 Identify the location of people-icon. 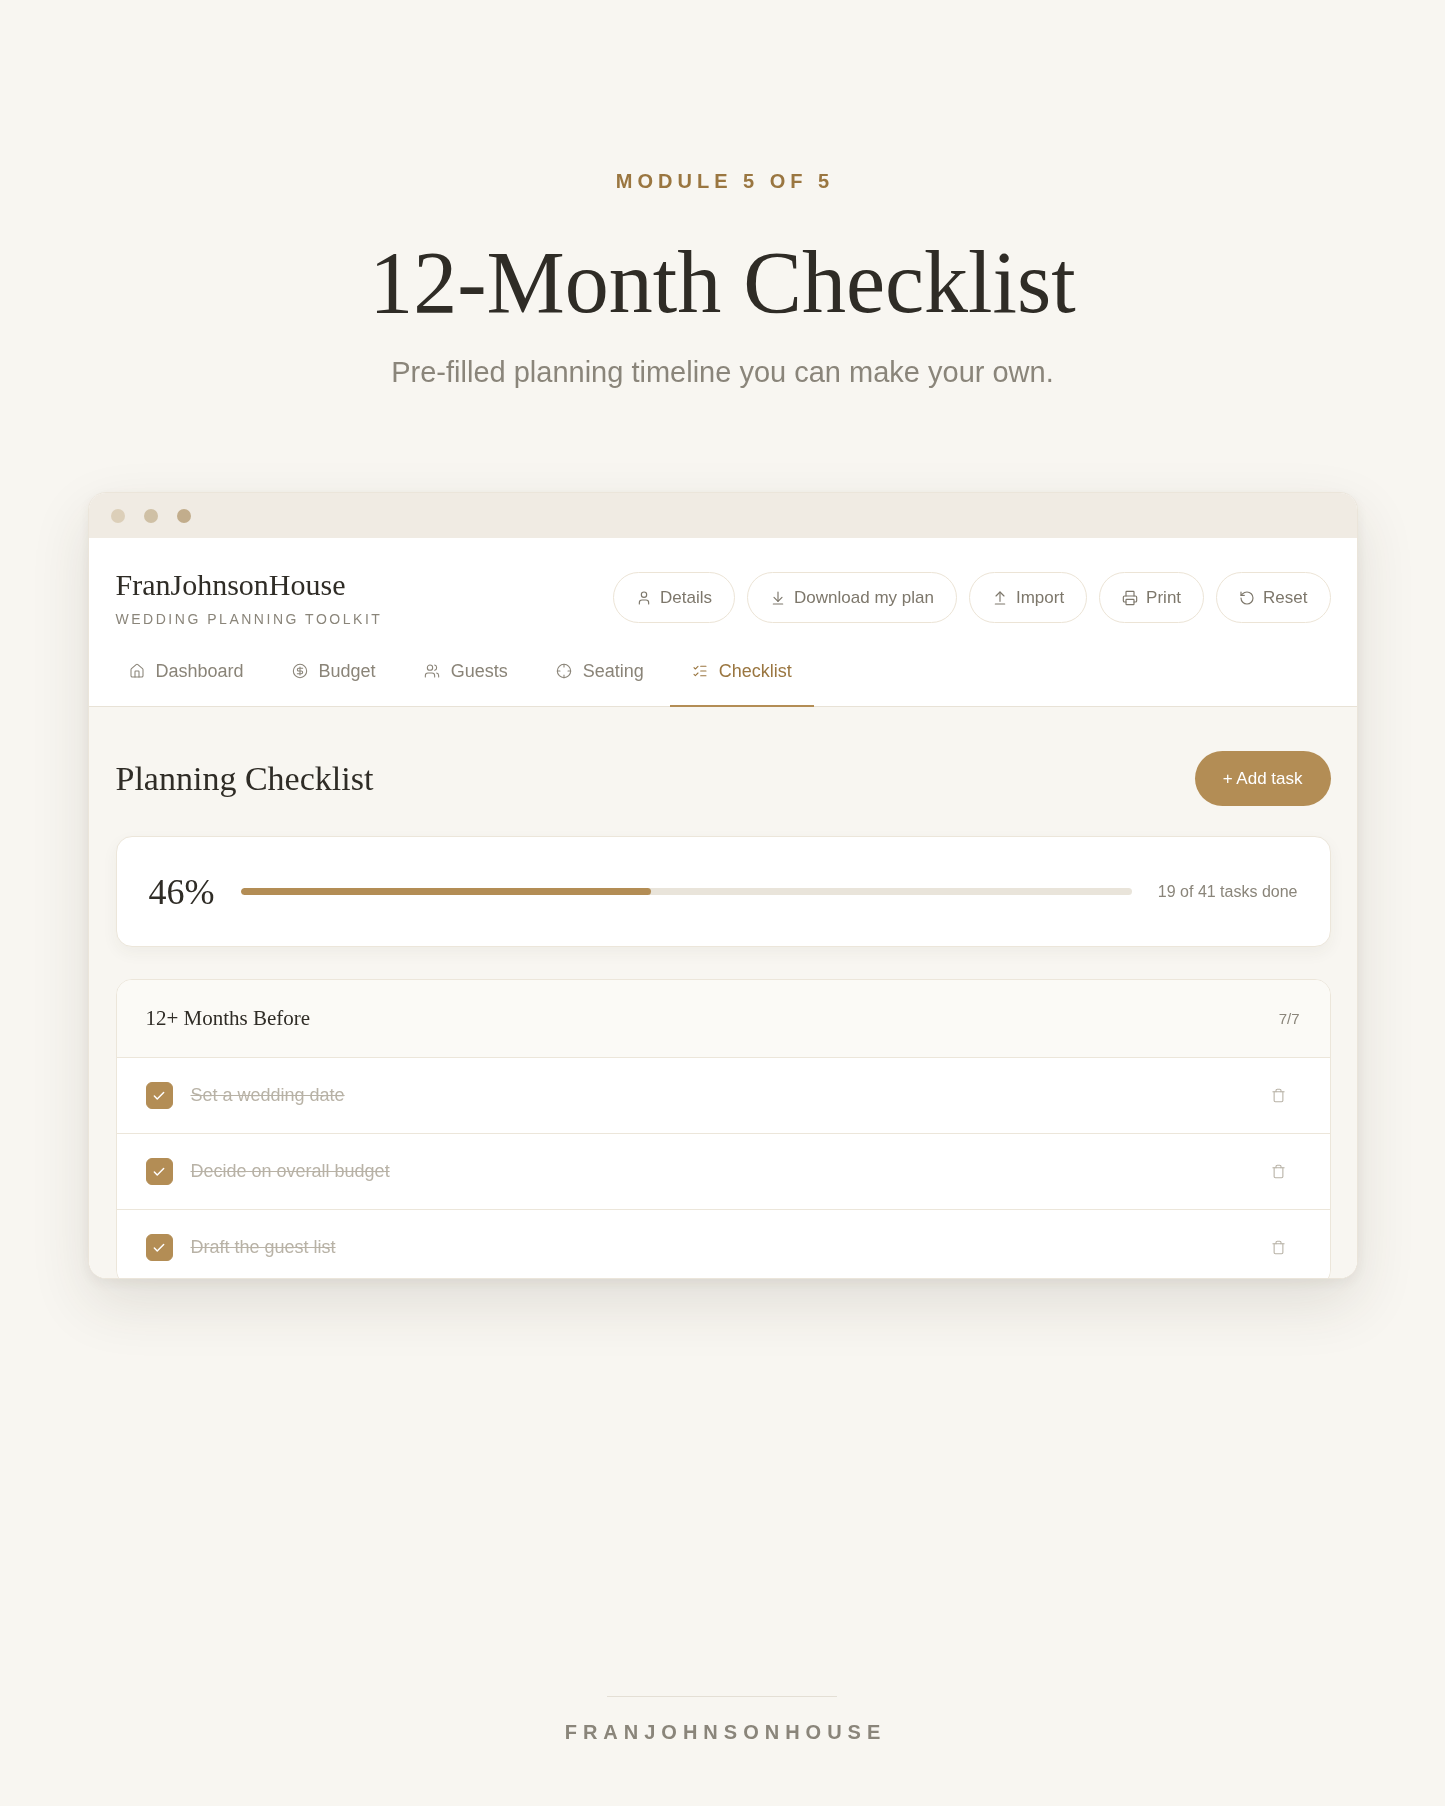
(431, 671).